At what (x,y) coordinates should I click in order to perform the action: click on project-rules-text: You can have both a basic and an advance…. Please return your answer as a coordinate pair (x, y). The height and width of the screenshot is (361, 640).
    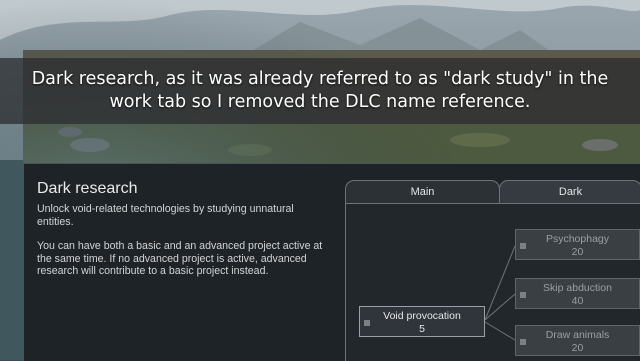
    Looking at the image, I should click on (180, 258).